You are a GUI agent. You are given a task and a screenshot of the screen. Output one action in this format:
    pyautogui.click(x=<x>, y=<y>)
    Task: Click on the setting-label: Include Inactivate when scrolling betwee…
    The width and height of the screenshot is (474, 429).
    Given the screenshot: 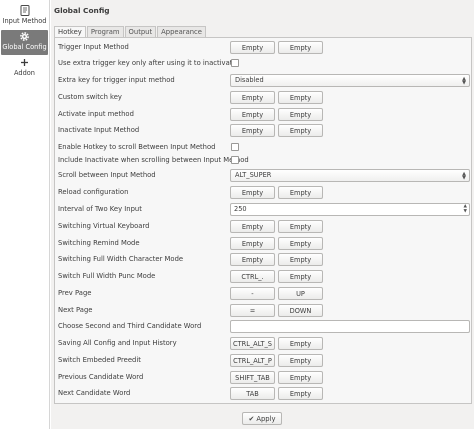 What is the action you would take?
    pyautogui.click(x=153, y=160)
    